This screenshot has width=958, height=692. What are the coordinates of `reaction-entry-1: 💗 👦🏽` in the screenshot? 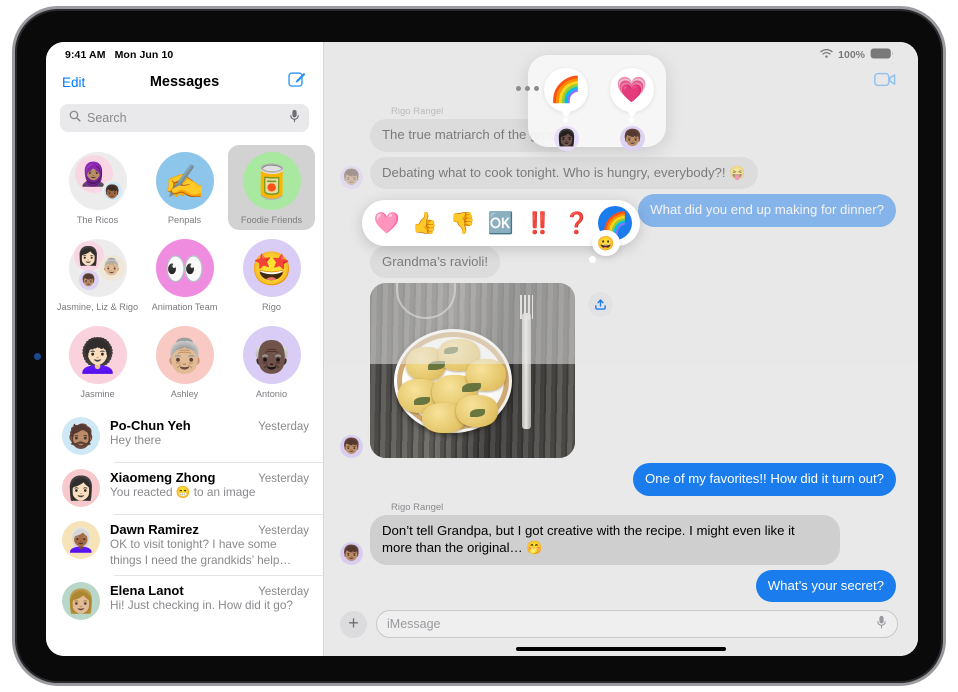 It's located at (632, 109).